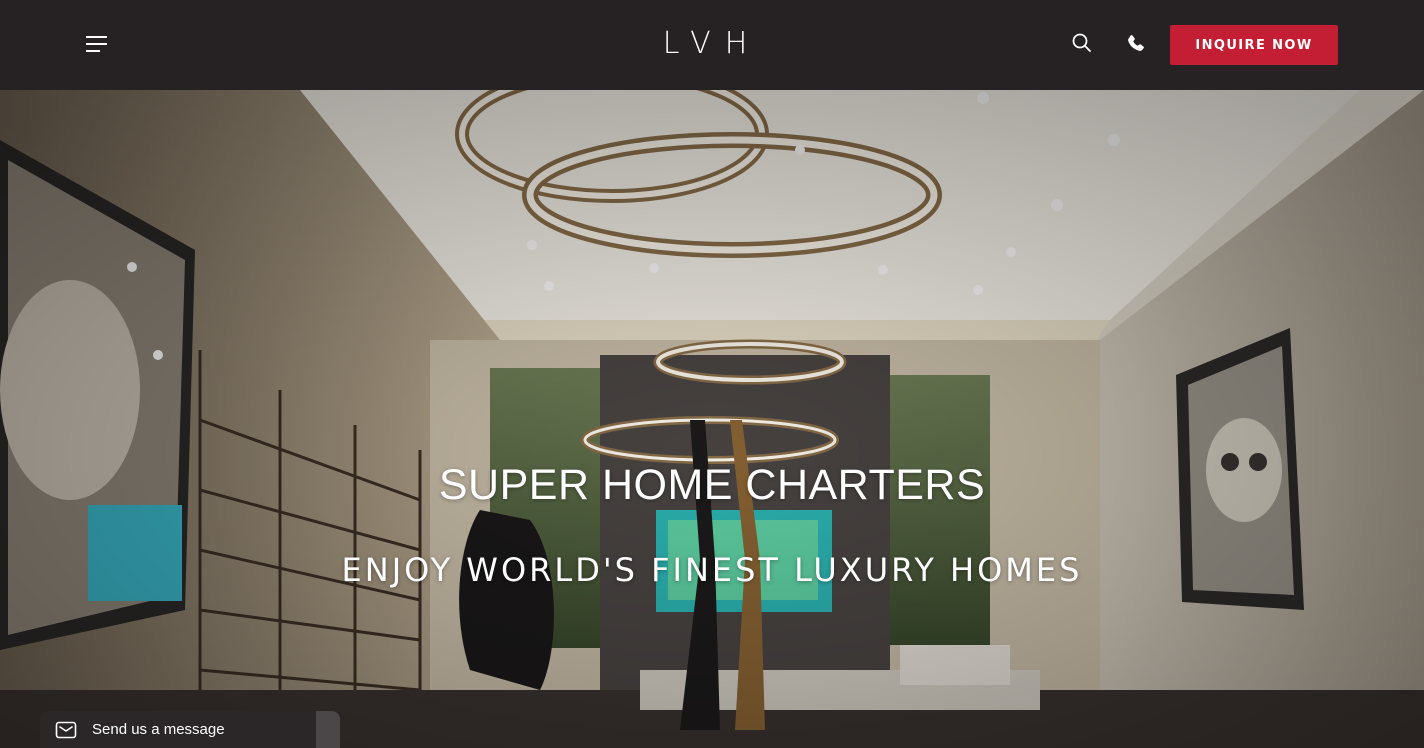  I want to click on phone-icon, so click(1136, 43).